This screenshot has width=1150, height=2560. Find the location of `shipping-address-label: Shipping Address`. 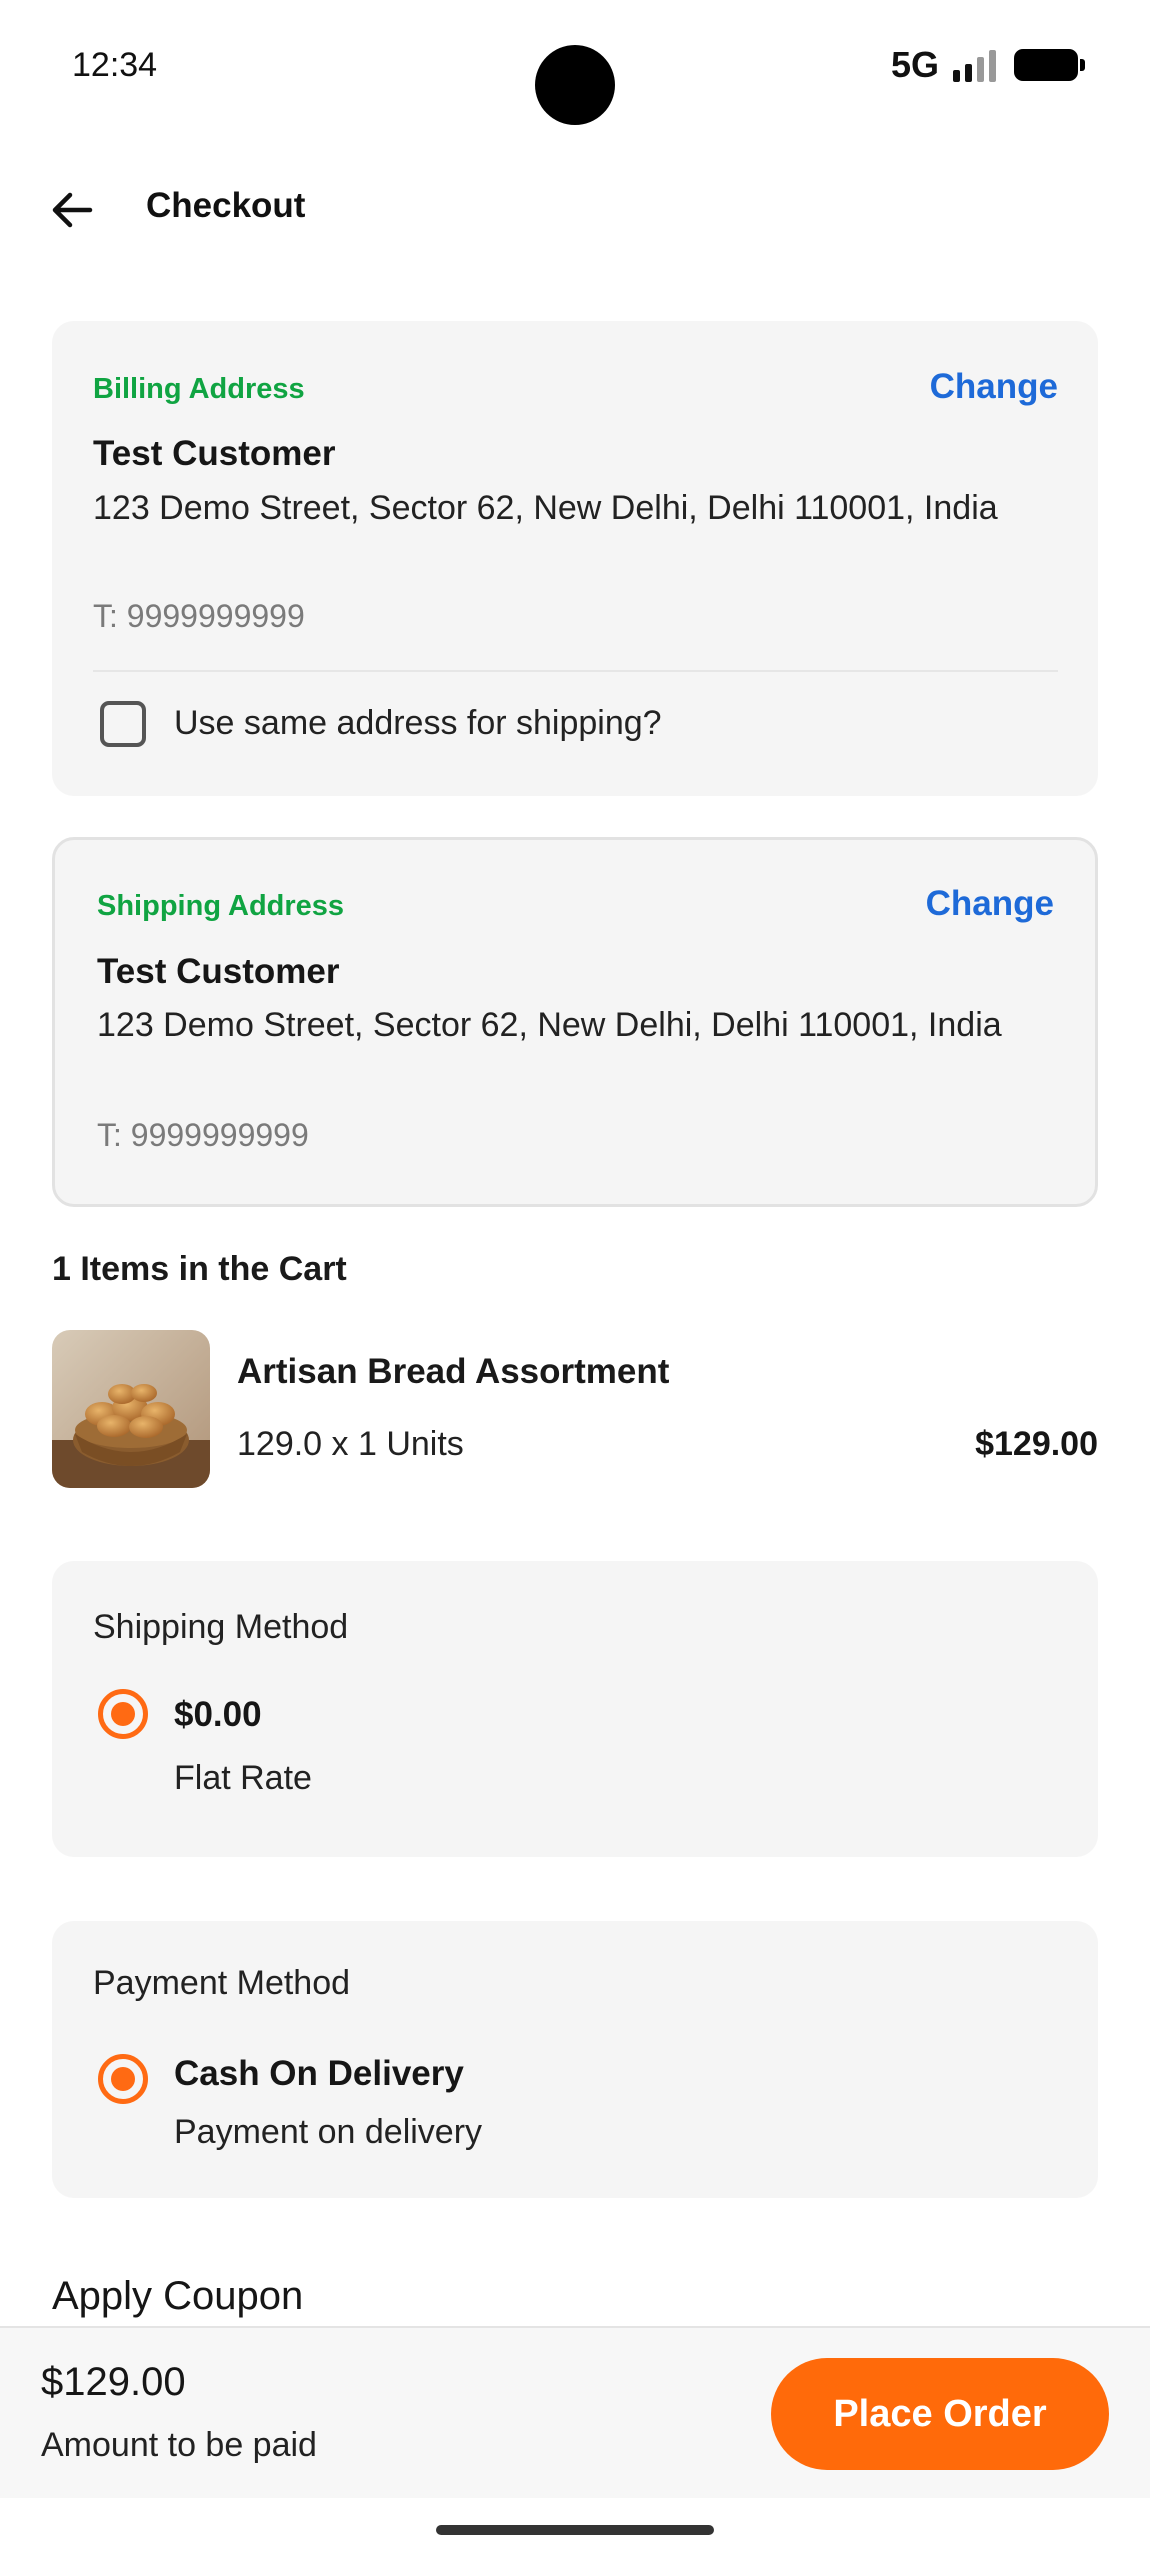

shipping-address-label: Shipping Address is located at coordinates (221, 906).